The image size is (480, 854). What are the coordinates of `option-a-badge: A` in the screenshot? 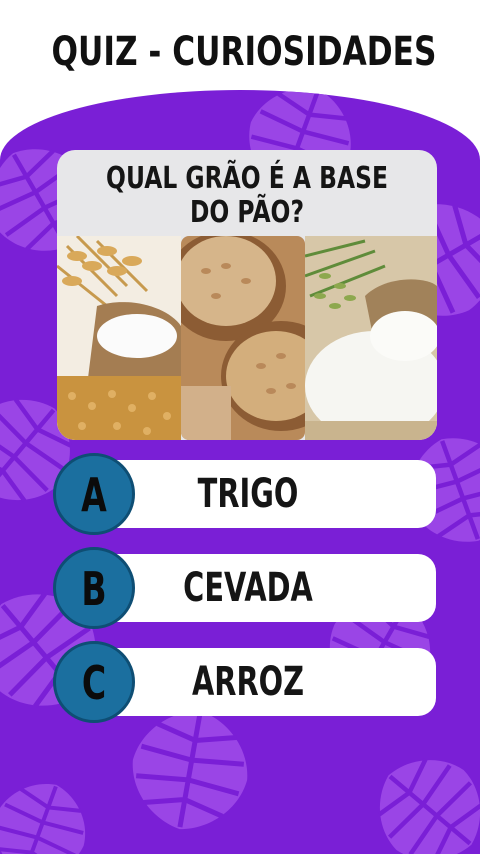 It's located at (94, 494).